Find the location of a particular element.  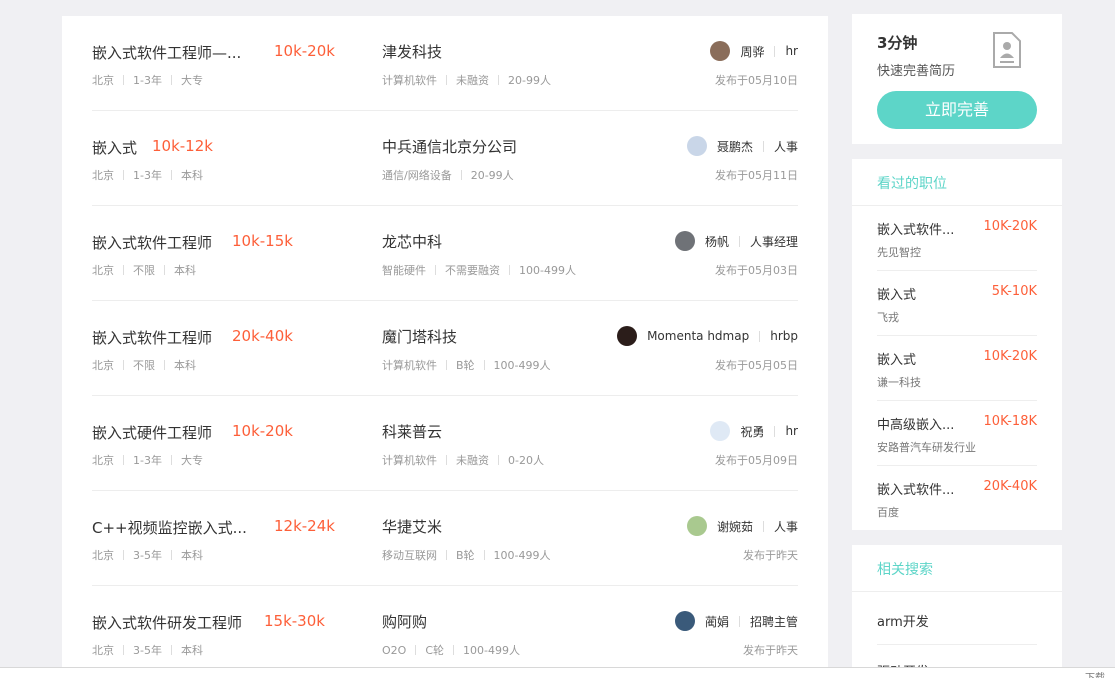

company-info: 计算机软件 未融资 0-20人 is located at coordinates (463, 460).